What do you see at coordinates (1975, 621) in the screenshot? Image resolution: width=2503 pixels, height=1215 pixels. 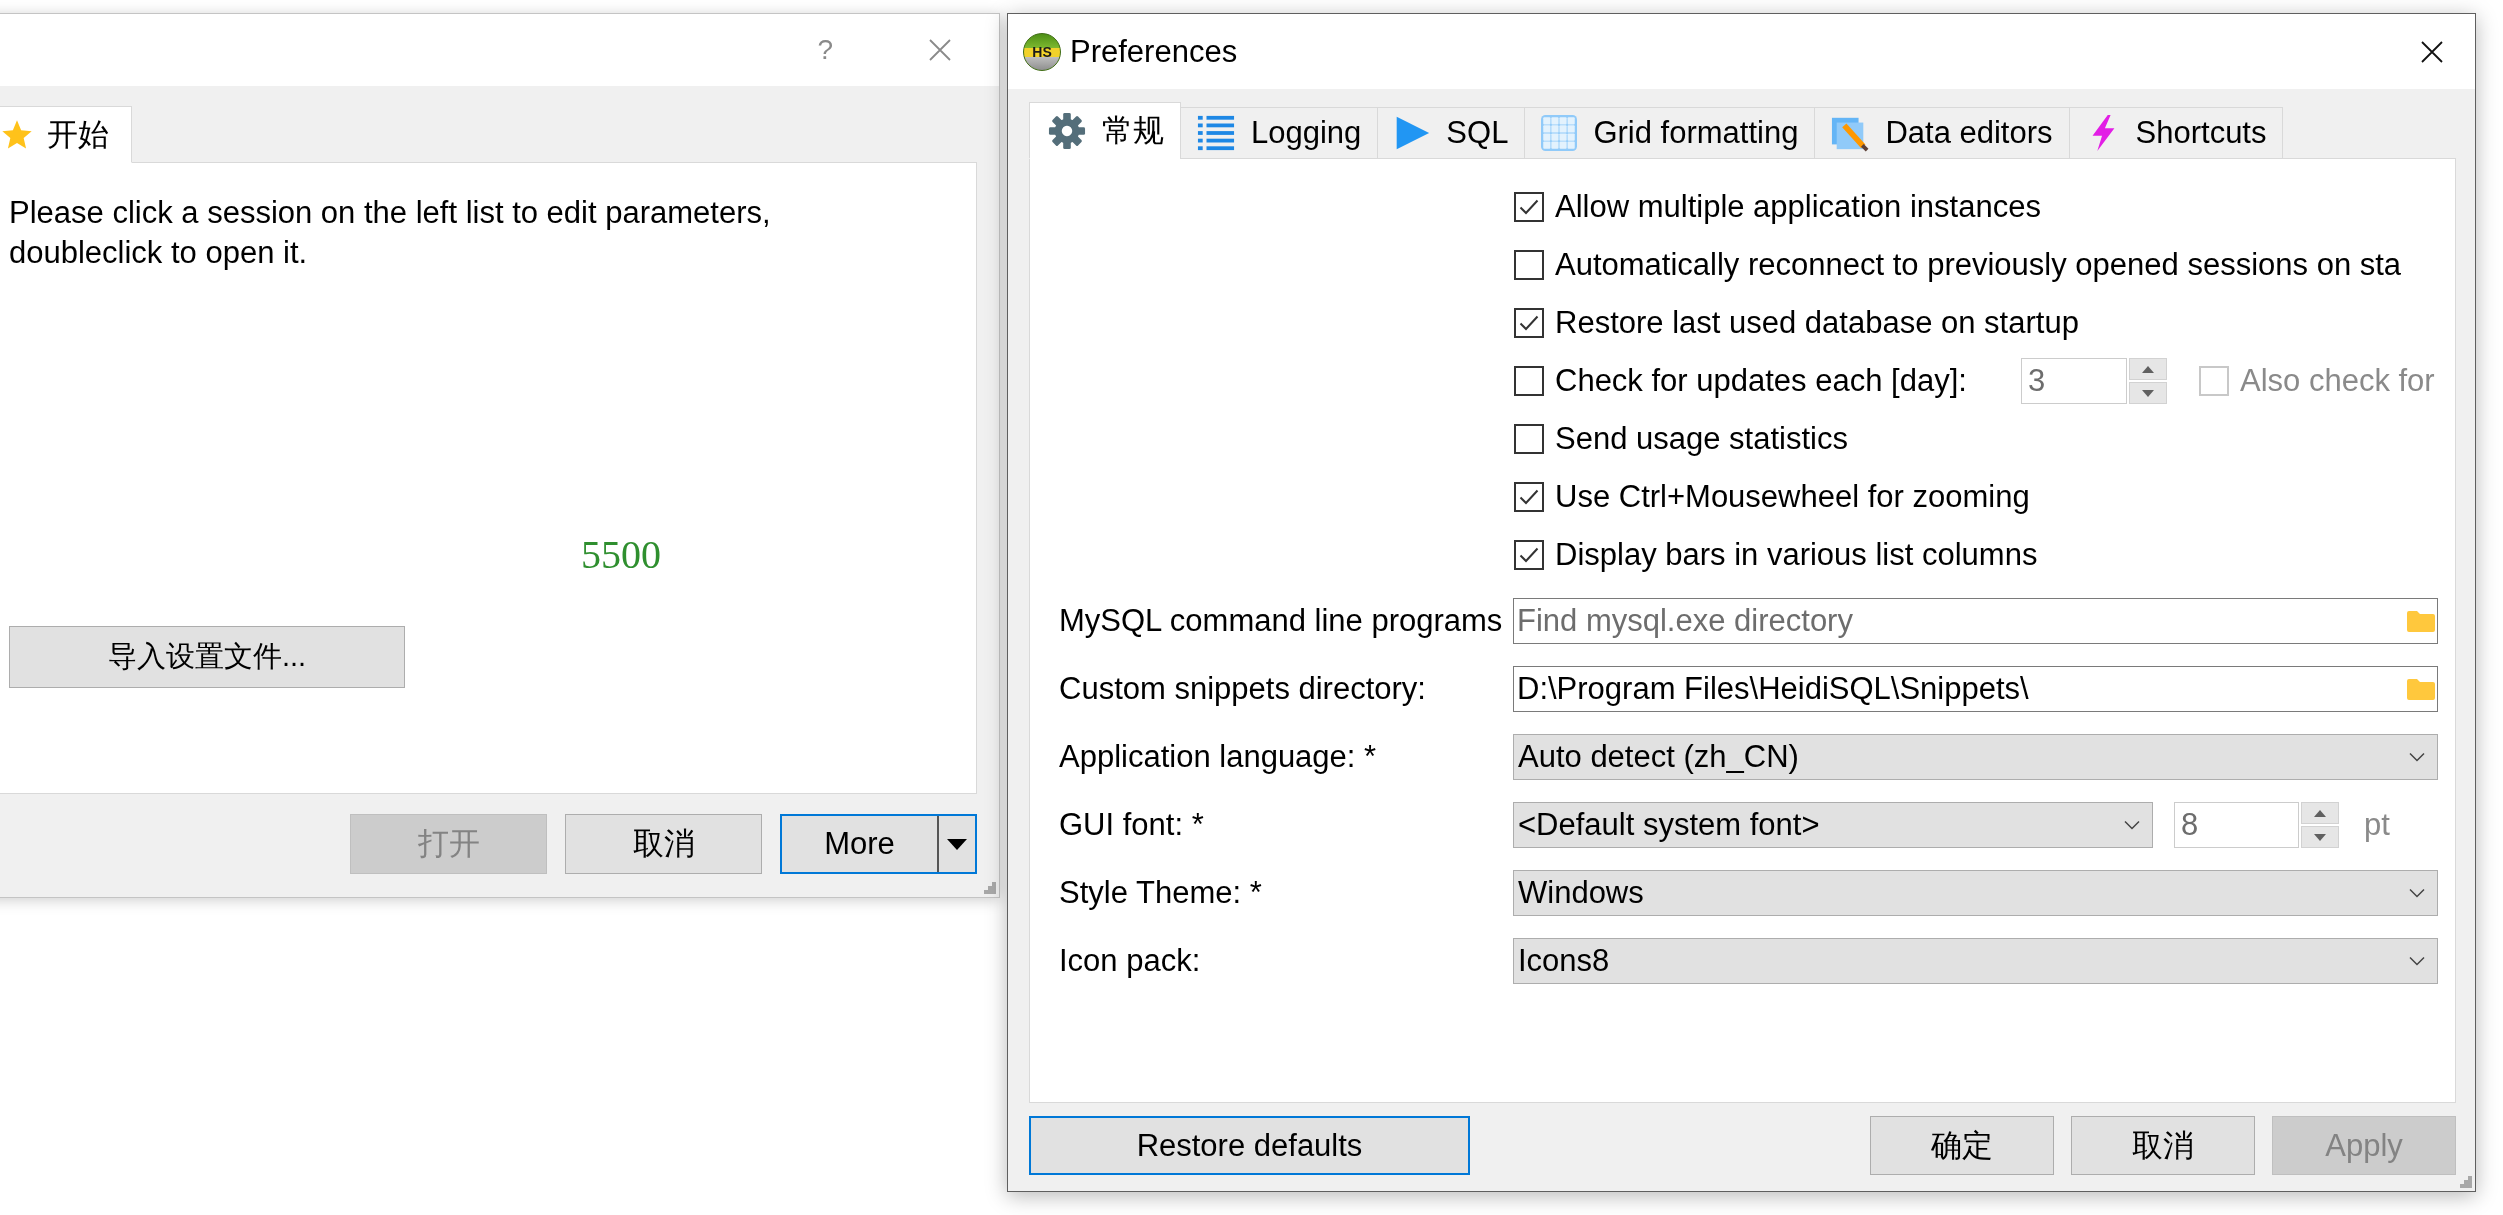 I see `path-field: Find mysql.exe directory` at bounding box center [1975, 621].